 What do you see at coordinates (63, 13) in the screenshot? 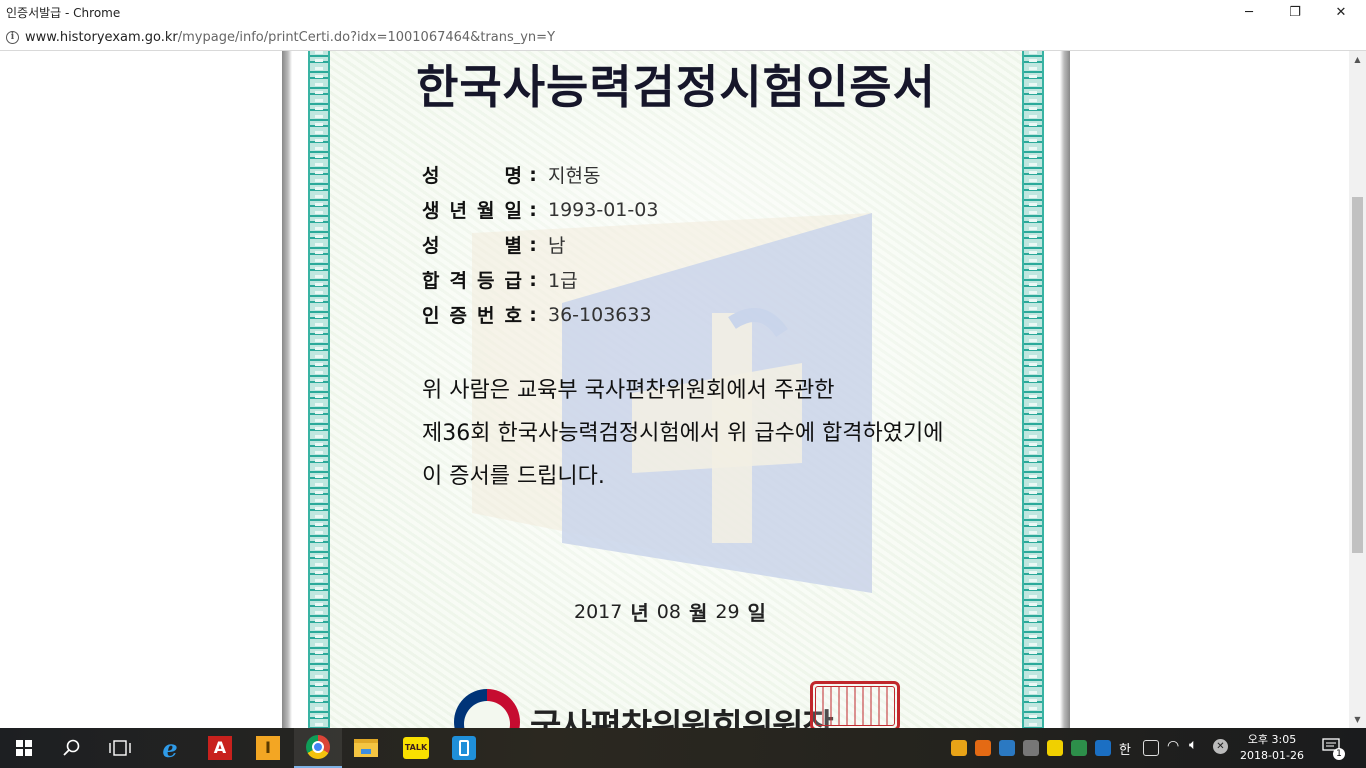
I see `window-title: 인증서발급 - Chrome` at bounding box center [63, 13].